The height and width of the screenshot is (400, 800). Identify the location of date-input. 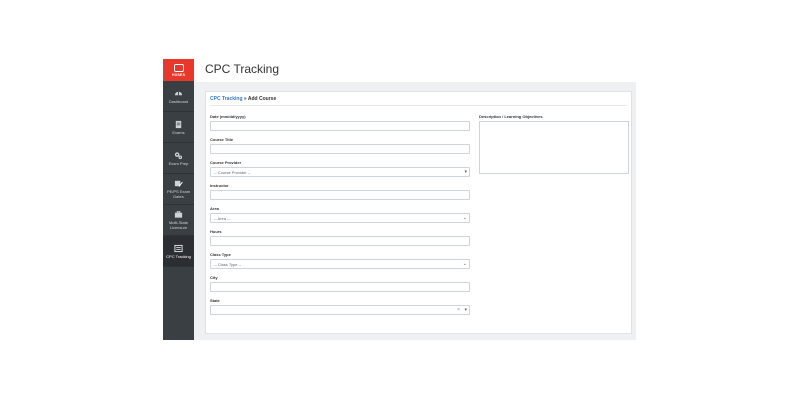
(340, 126).